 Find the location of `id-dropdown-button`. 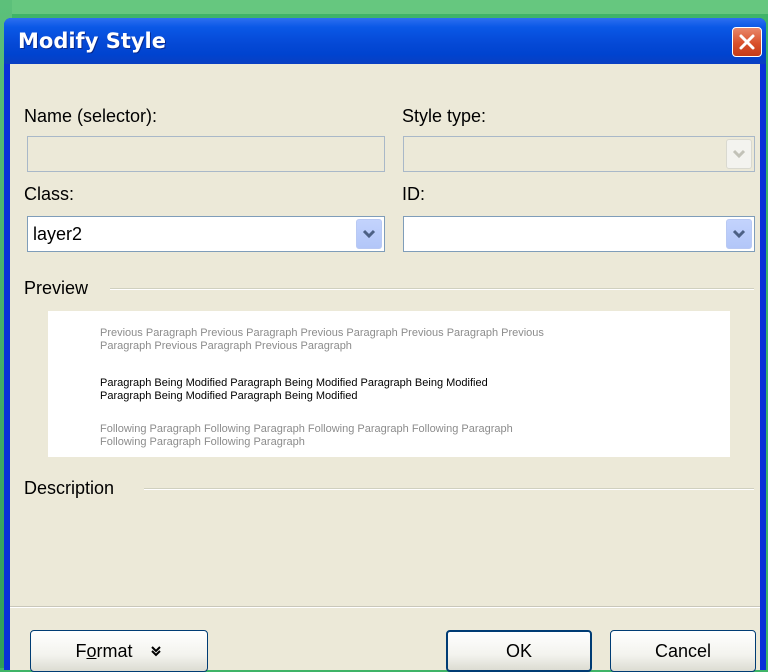

id-dropdown-button is located at coordinates (739, 234).